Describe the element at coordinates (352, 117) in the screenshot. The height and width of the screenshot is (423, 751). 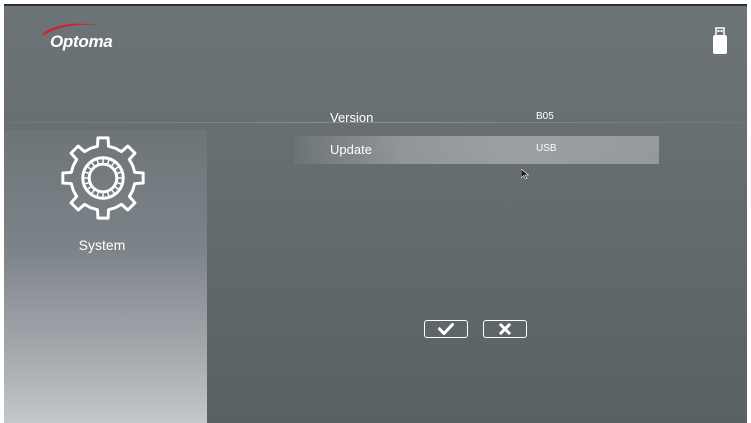
I see `menu-item-label: Version` at that location.